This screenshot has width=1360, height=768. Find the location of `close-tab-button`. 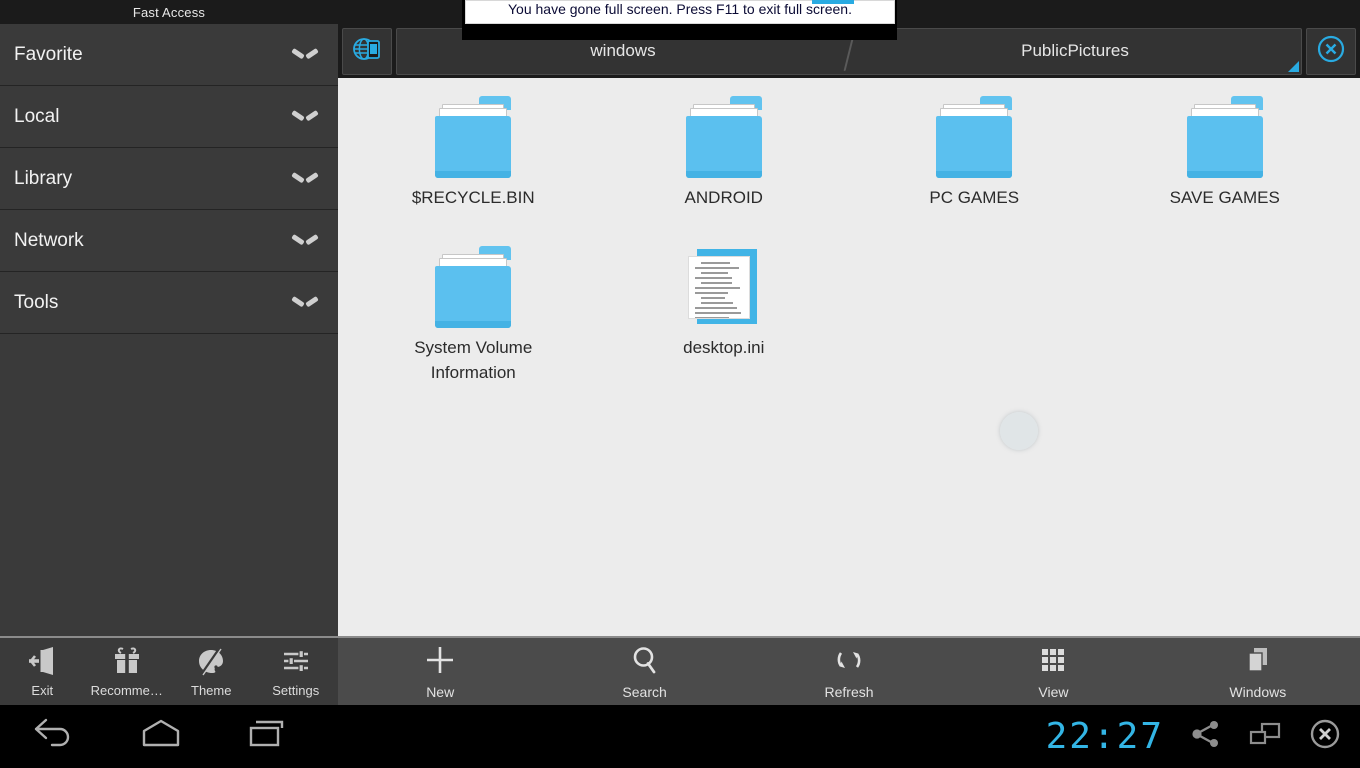

close-tab-button is located at coordinates (1331, 51).